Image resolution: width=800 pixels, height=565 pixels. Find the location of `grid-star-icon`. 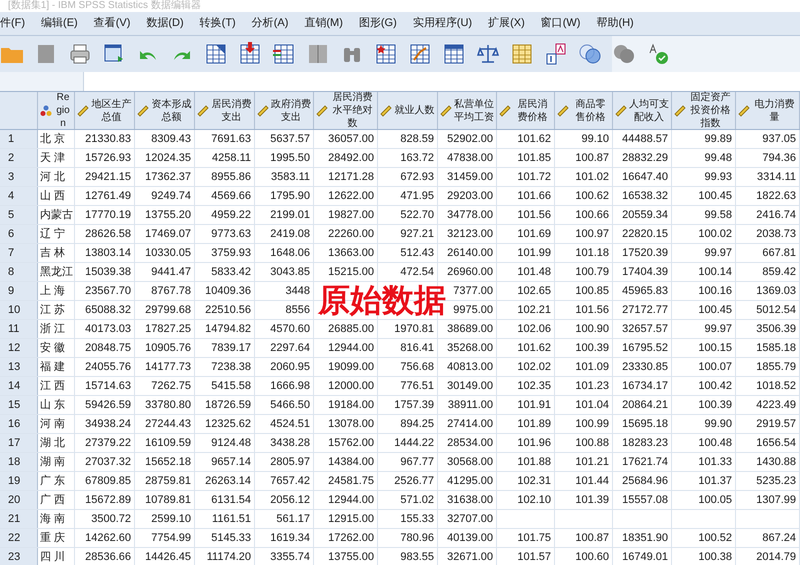

grid-star-icon is located at coordinates (386, 54).